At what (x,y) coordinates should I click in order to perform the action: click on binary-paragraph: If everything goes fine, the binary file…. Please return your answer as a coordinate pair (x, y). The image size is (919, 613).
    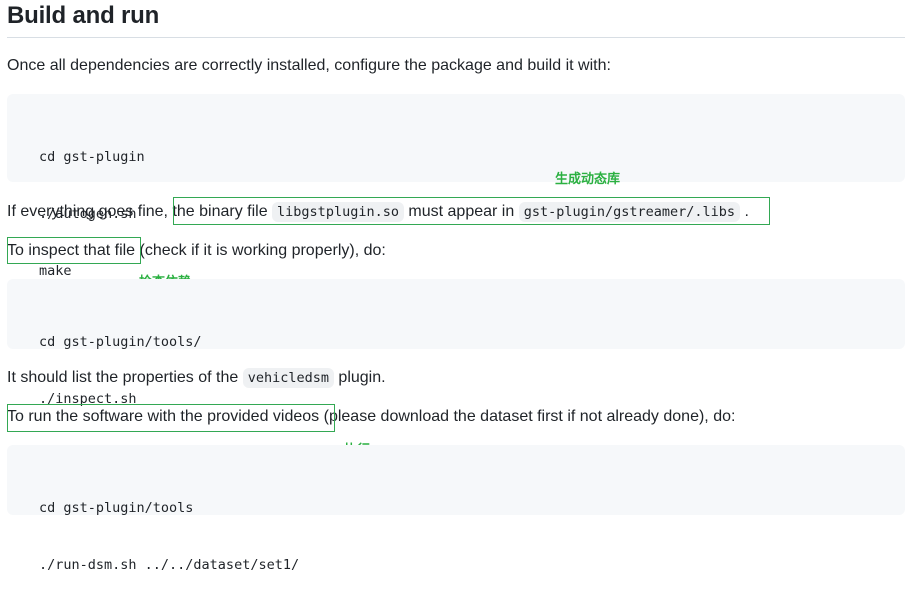
    Looking at the image, I should click on (378, 212).